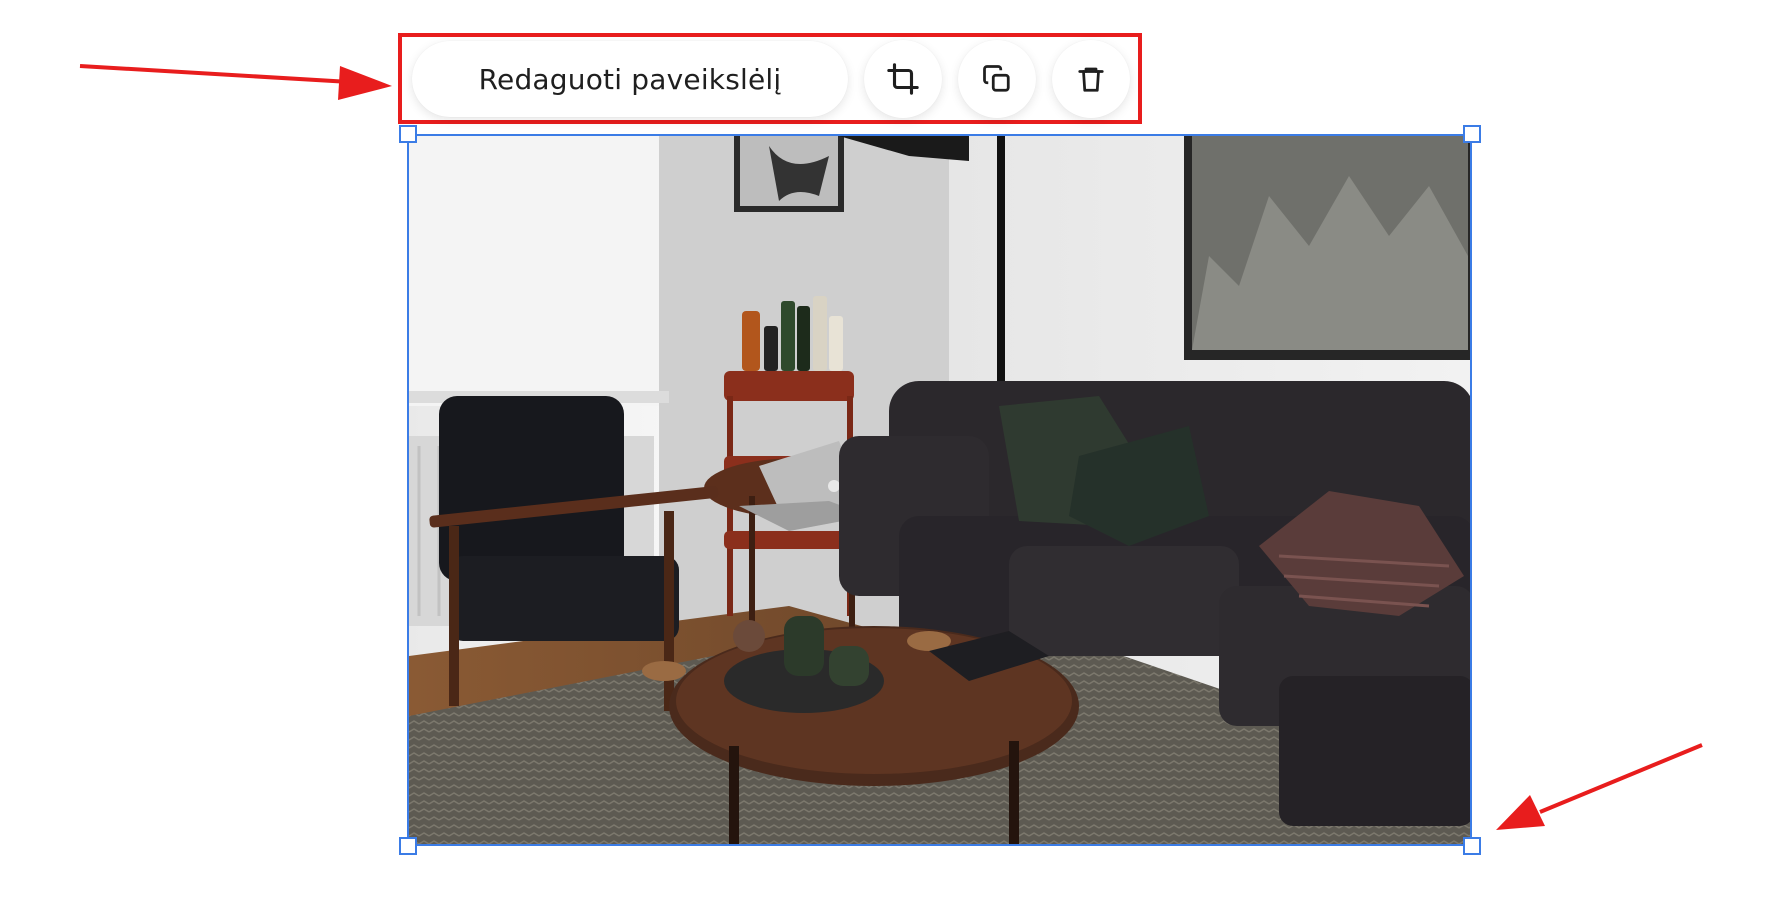 The image size is (1768, 906). I want to click on duplicate-button, so click(997, 79).